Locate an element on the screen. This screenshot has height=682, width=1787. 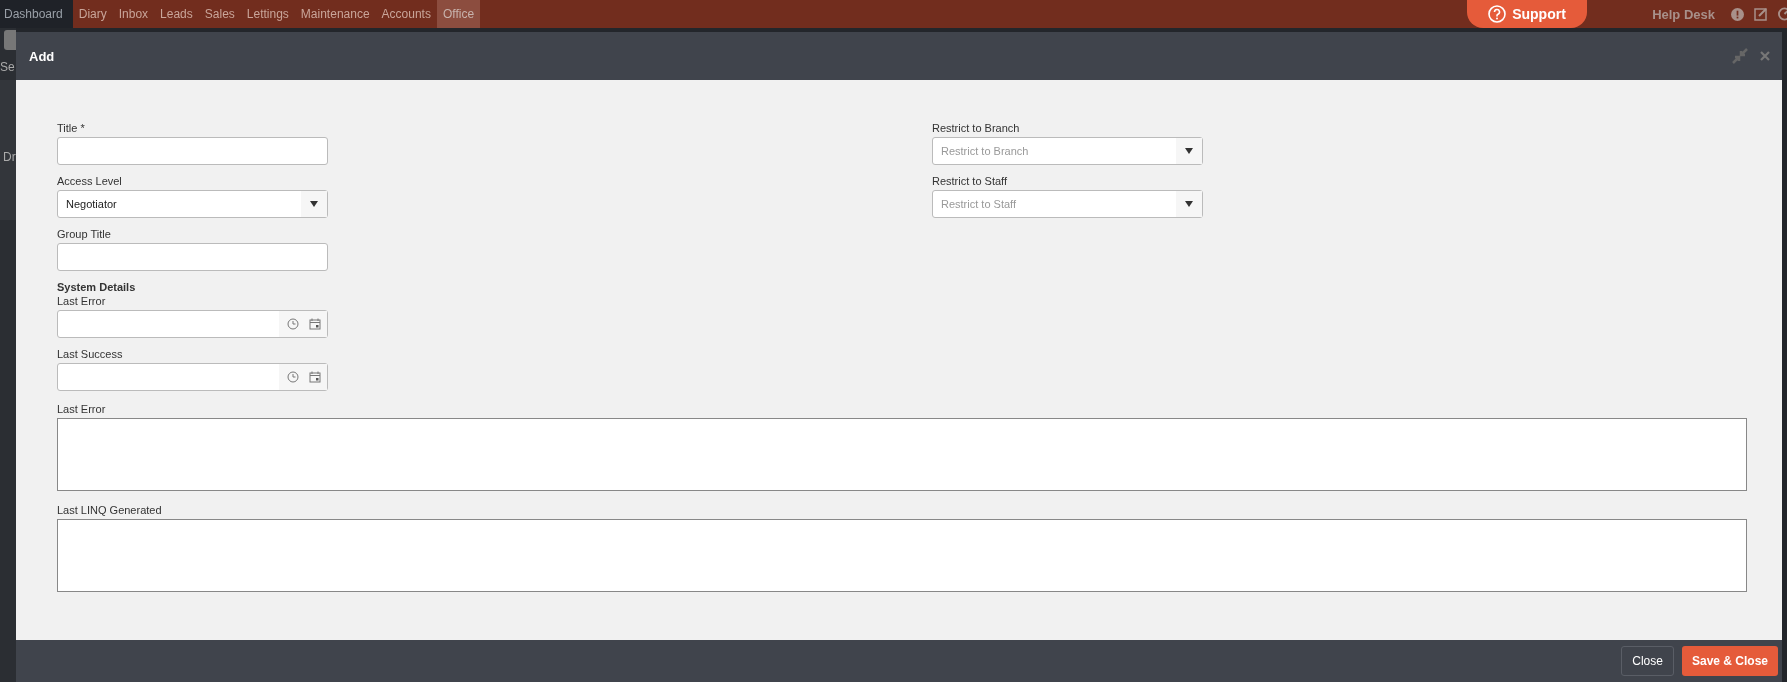
nav-tab: Lettings is located at coordinates (267, 14).